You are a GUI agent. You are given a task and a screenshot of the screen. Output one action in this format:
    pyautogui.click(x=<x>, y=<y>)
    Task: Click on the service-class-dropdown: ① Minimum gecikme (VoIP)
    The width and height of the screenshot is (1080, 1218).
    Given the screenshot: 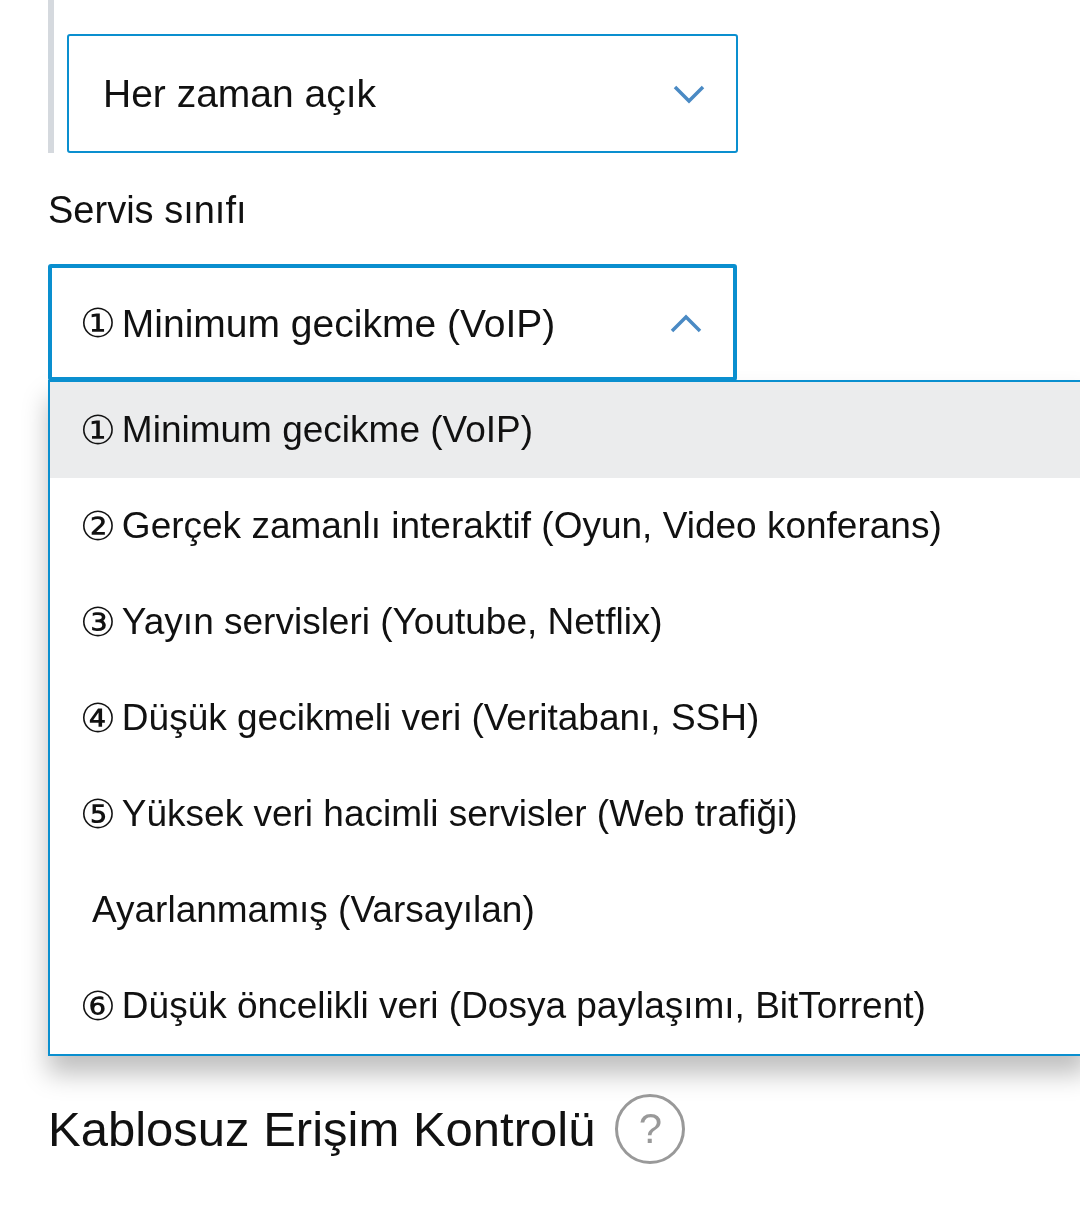 What is the action you would take?
    pyautogui.click(x=392, y=322)
    